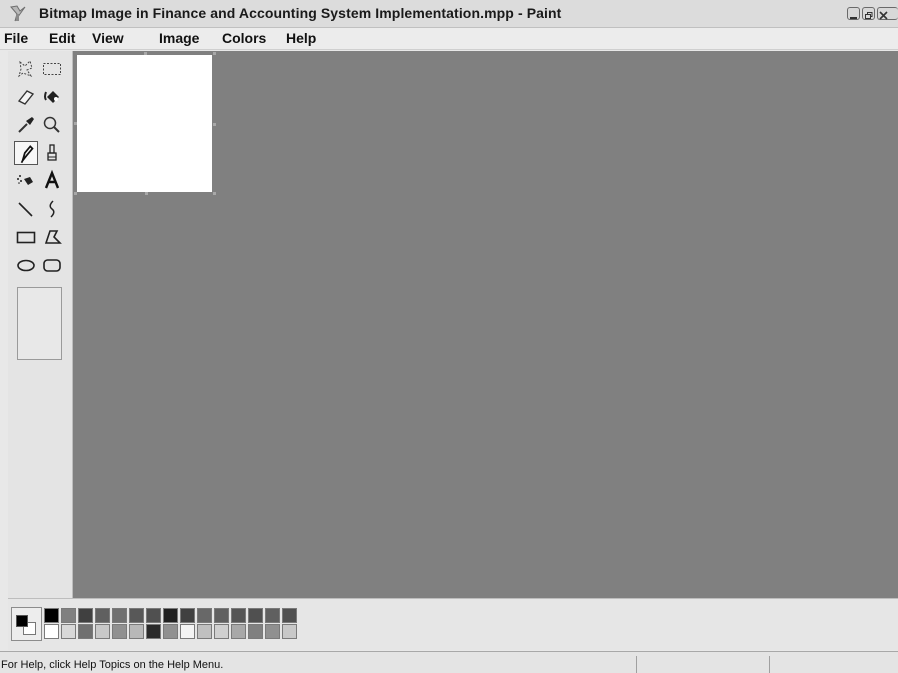 The height and width of the screenshot is (673, 898). I want to click on brush-icon, so click(52, 152).